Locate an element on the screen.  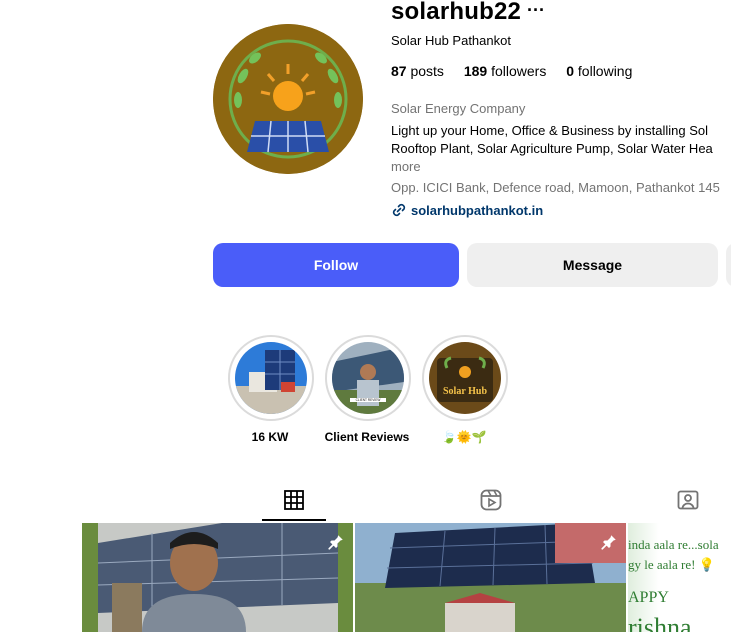
highlight-16kw is located at coordinates (271, 378).